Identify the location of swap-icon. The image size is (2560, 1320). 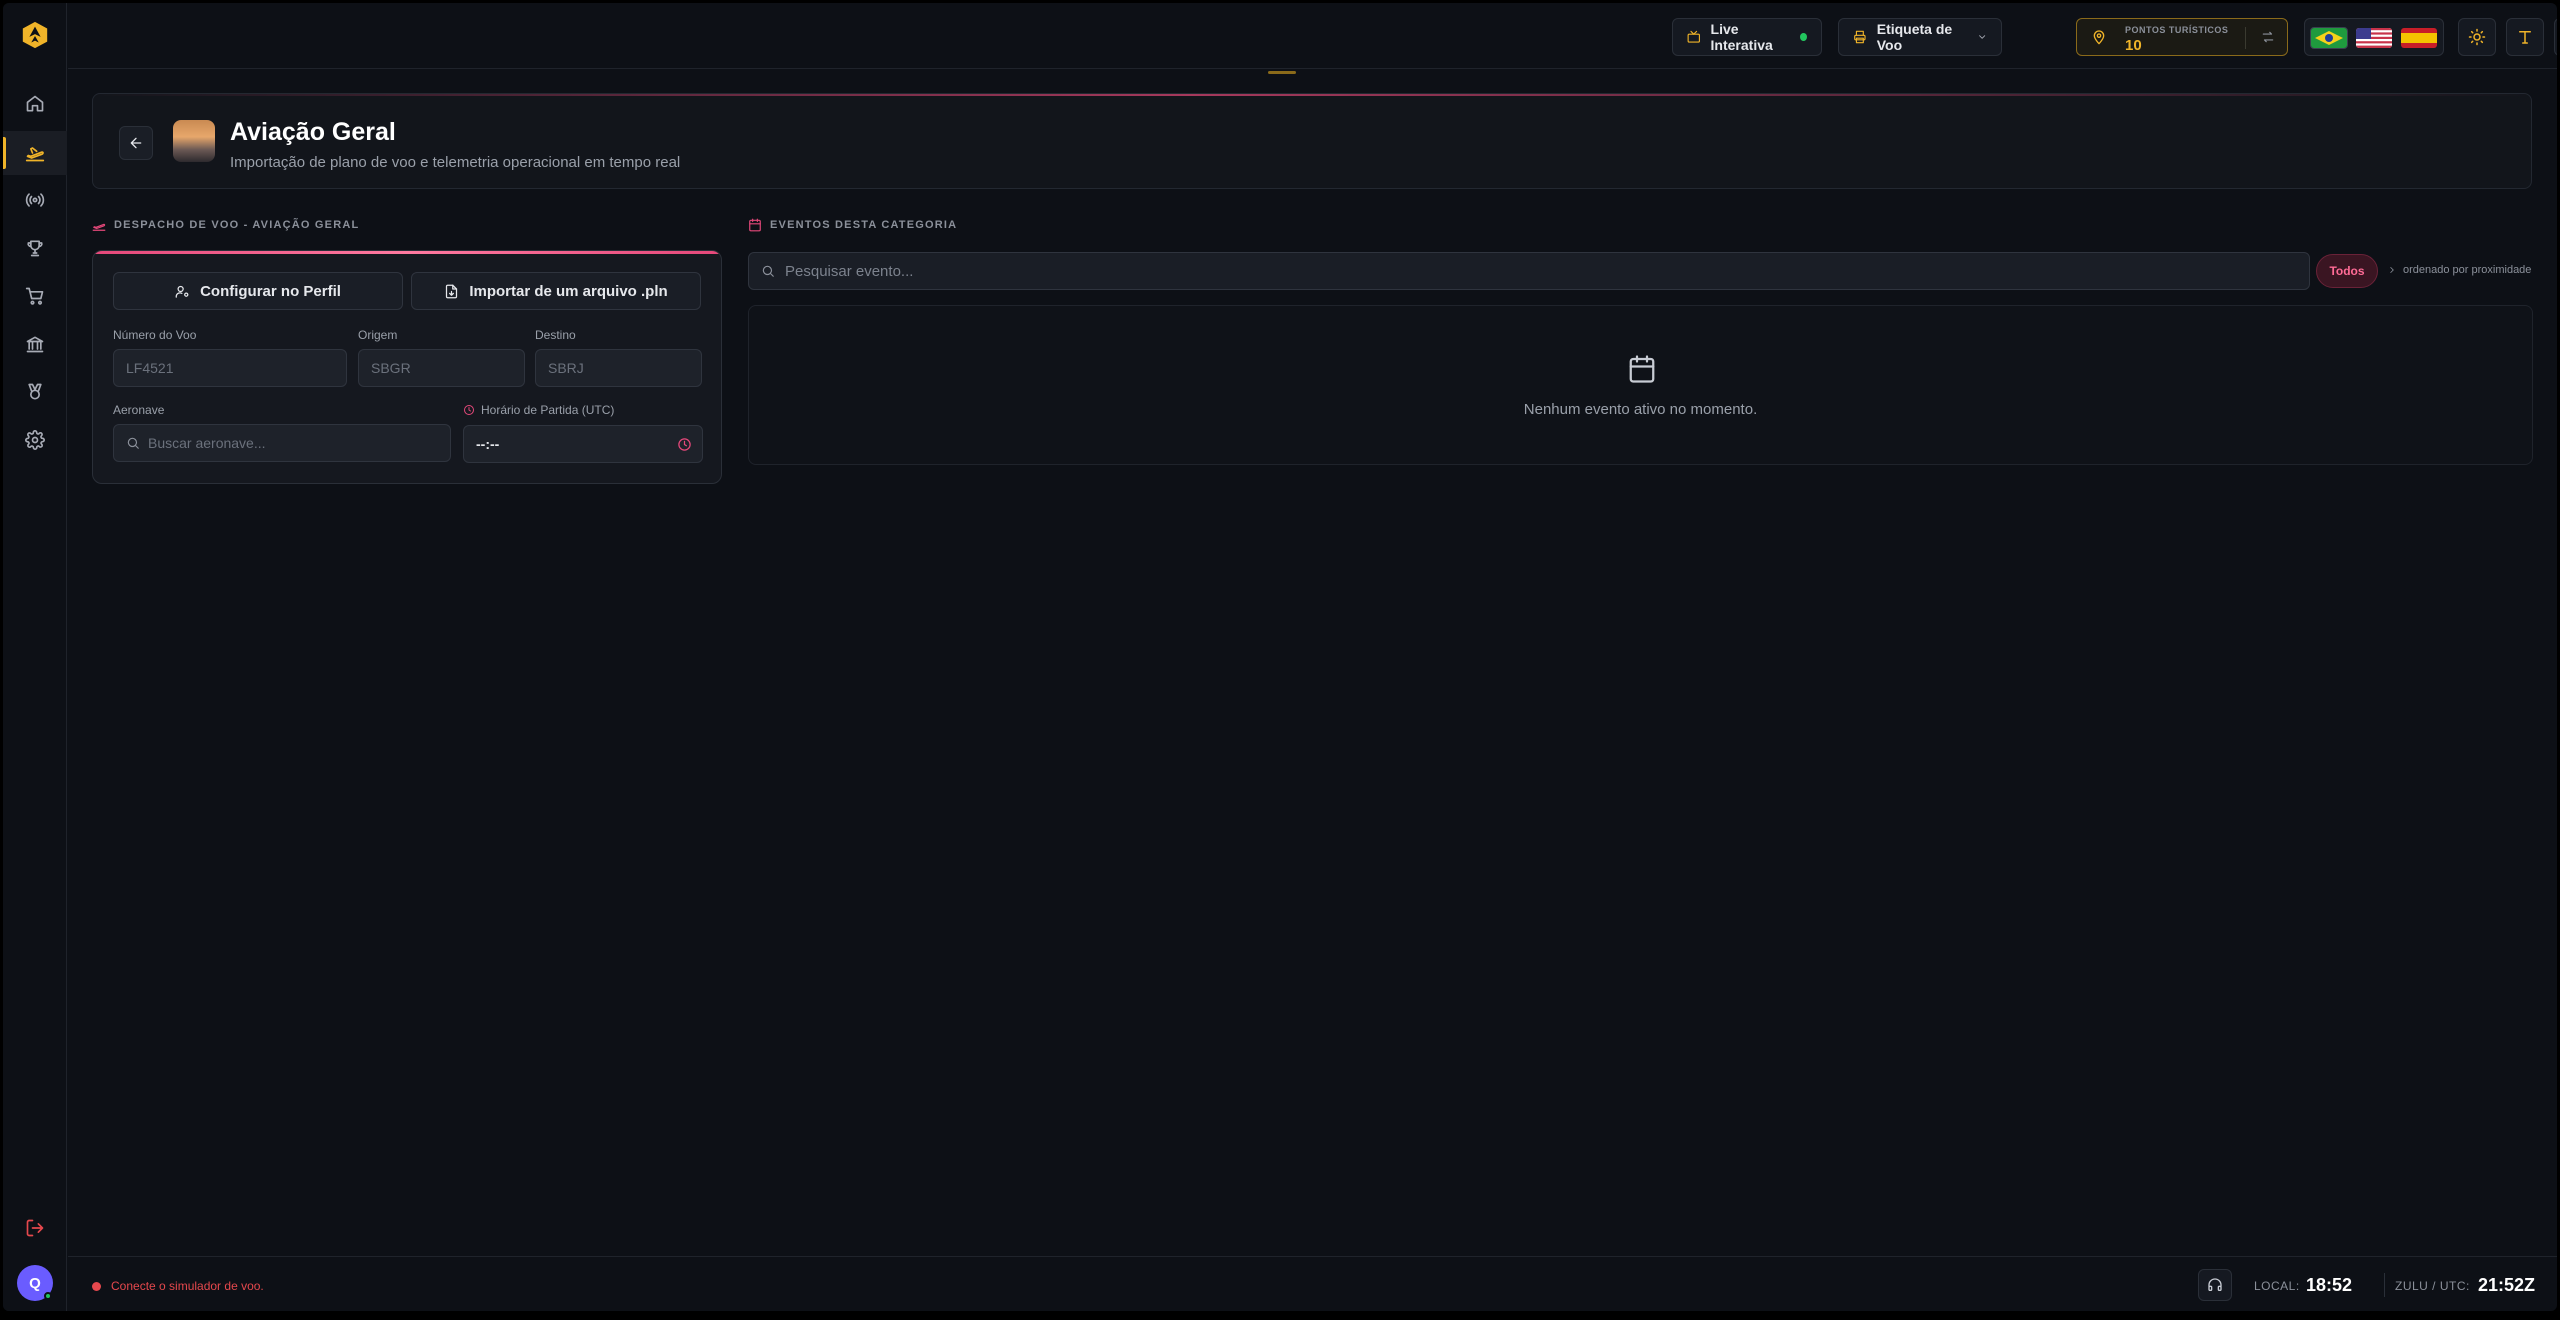
(2268, 39).